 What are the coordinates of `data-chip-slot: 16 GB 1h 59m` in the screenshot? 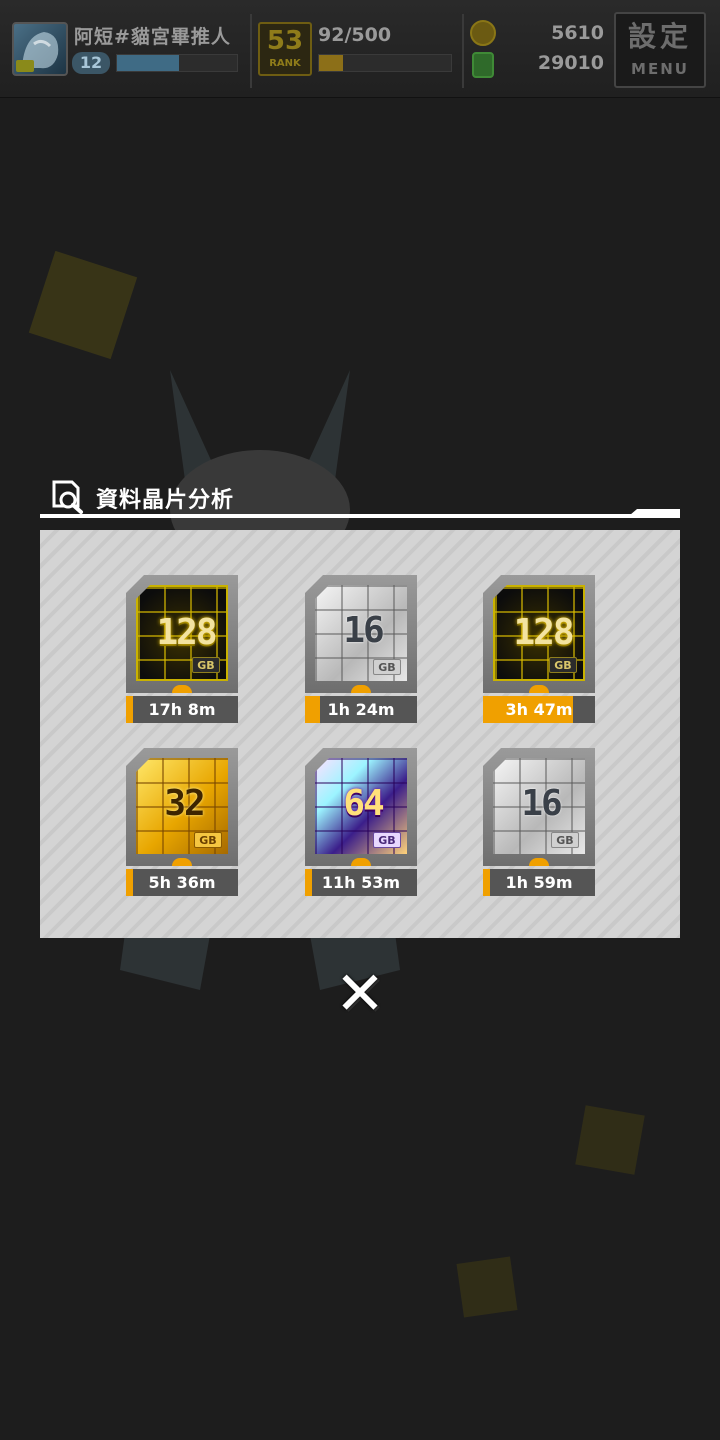 It's located at (539, 825).